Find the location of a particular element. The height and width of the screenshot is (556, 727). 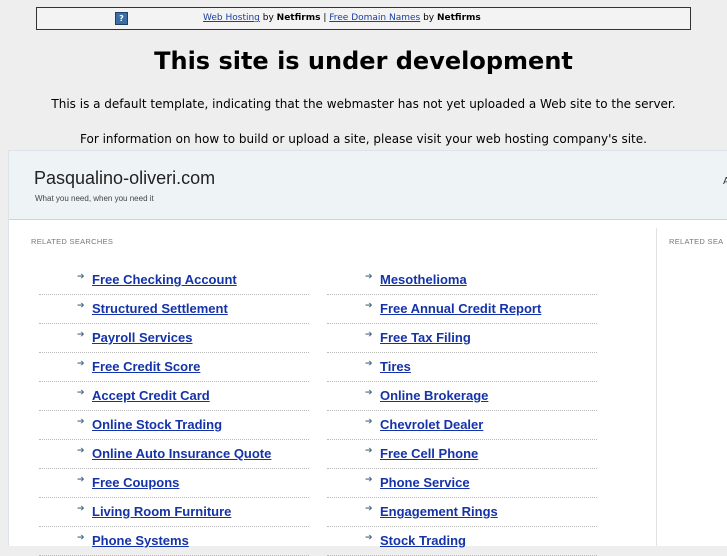

related-search-item: ➔ Phone Service is located at coordinates (462, 483).